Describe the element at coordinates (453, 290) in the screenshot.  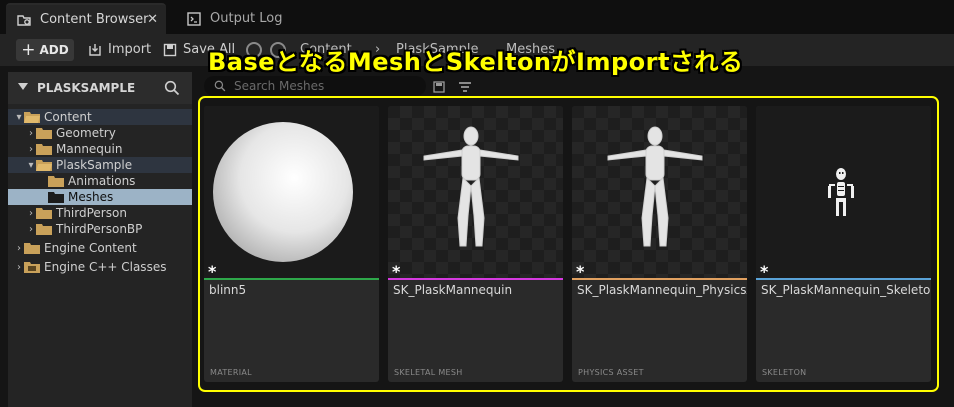
I see `asset-name: SK_PlaskMannequin` at that location.